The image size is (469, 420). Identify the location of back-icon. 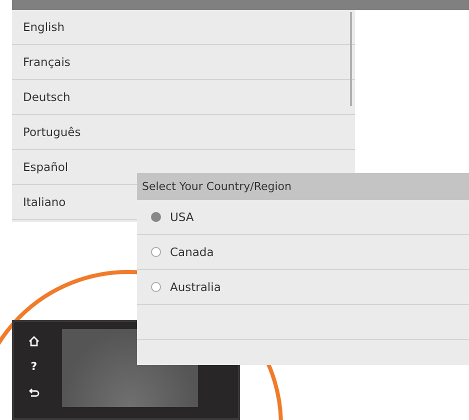
(34, 393).